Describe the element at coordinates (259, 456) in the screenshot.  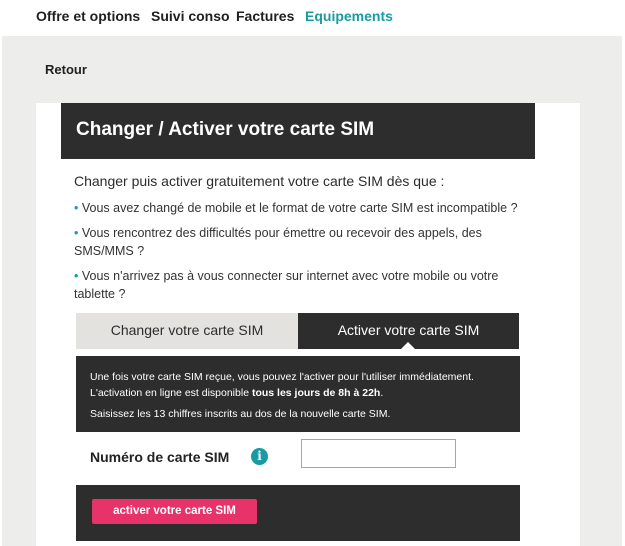
I see `info-icon: i` at that location.